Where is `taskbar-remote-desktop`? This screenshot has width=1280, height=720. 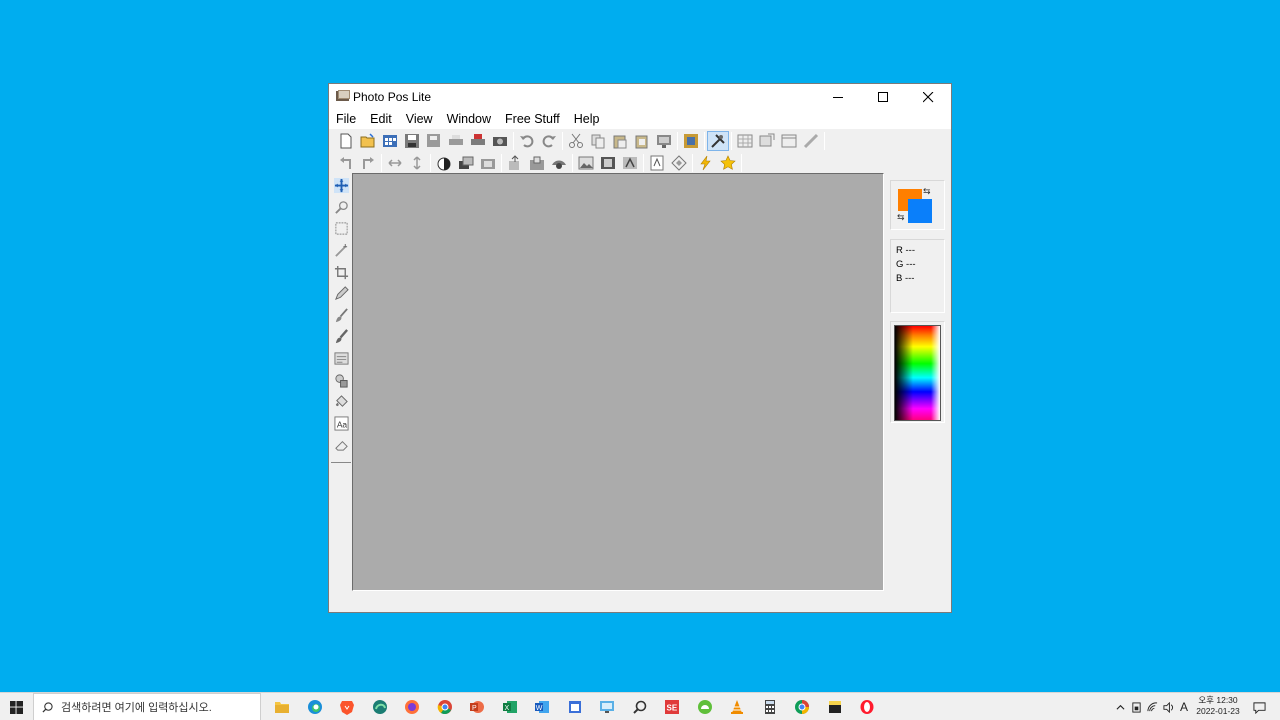
taskbar-remote-desktop is located at coordinates (607, 706).